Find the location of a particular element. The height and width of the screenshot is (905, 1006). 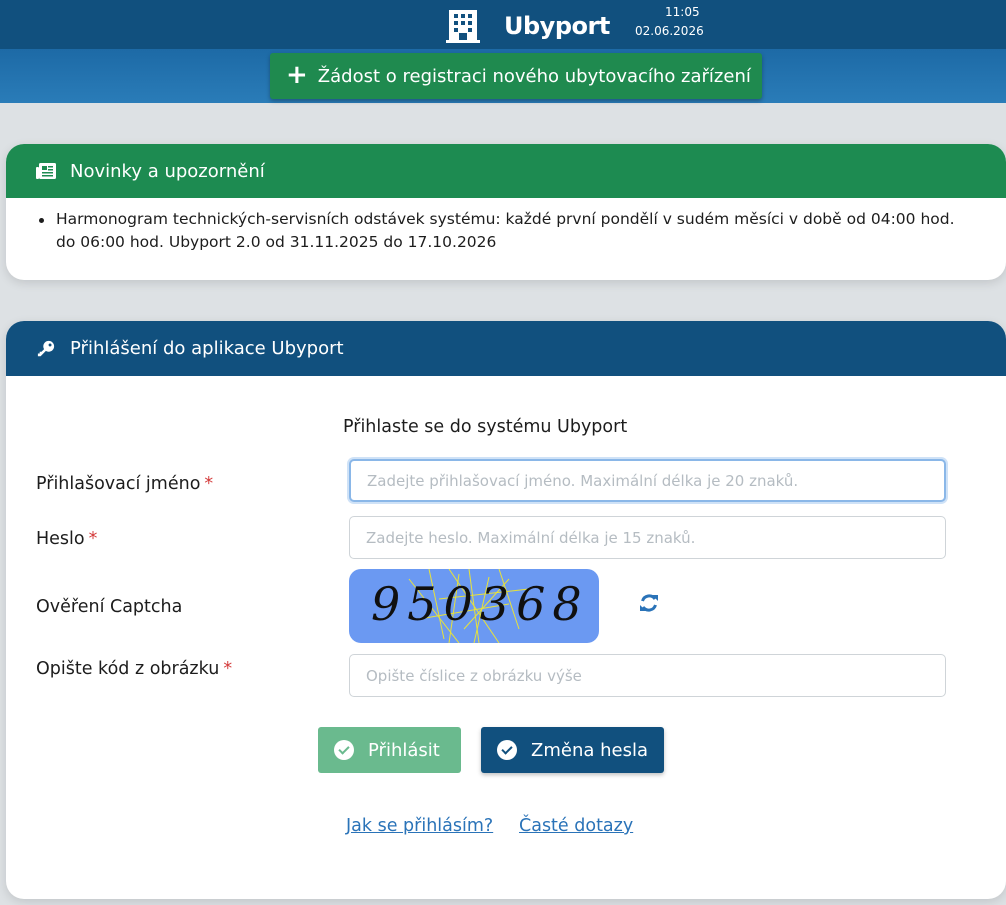

username-label: Přihlašovací jméno * is located at coordinates (125, 484).